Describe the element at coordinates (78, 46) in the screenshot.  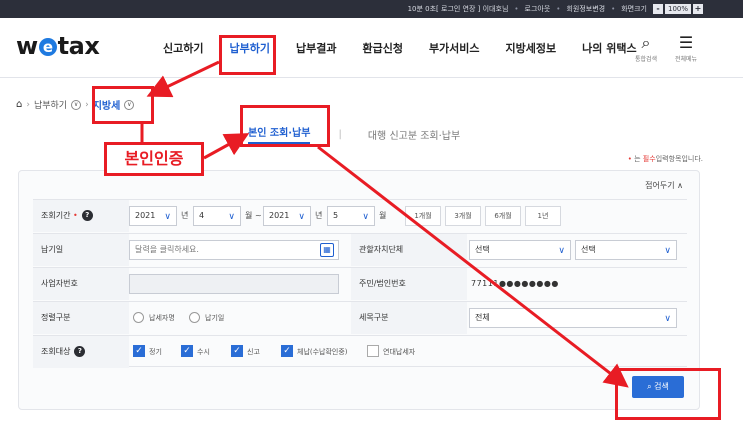
I see `logo-letters-tax: tax` at that location.